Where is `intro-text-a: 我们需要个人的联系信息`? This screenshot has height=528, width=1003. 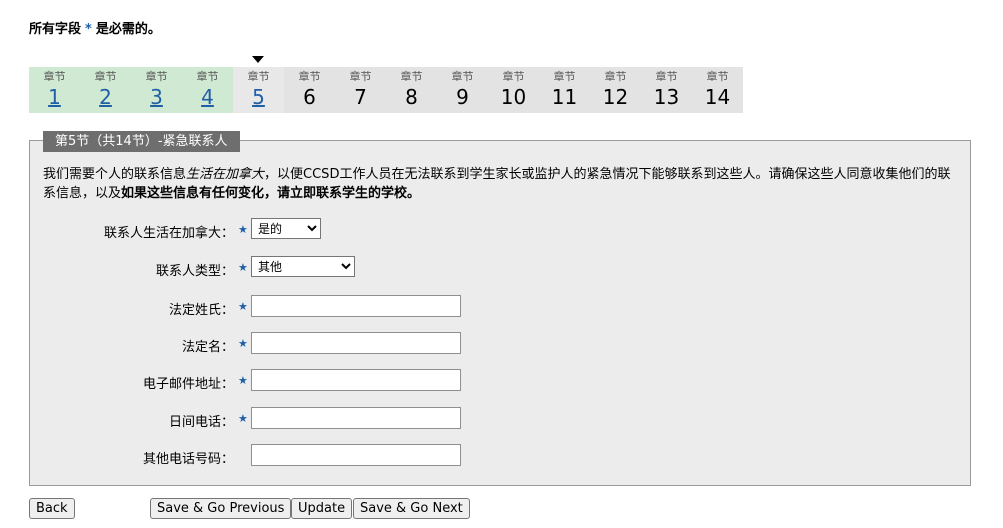
intro-text-a: 我们需要个人的联系信息 is located at coordinates (115, 174).